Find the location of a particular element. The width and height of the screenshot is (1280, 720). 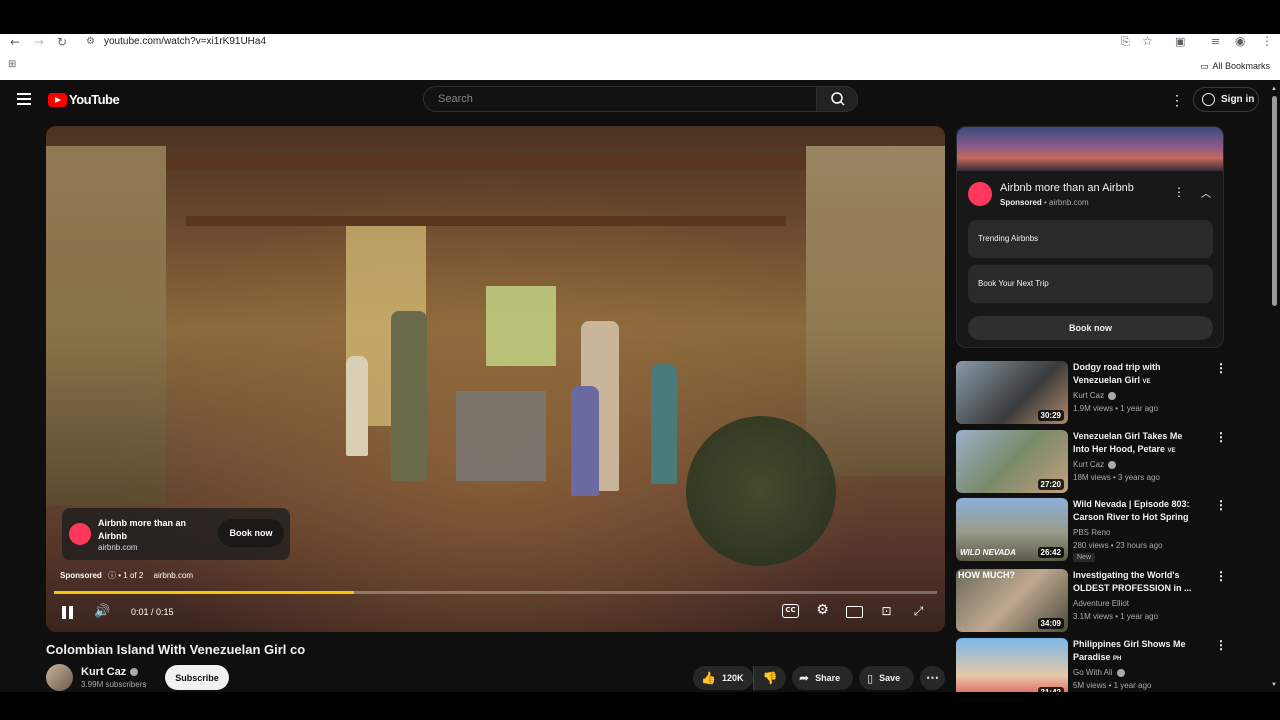

sponsored-domain: airbnb.com is located at coordinates (174, 575).